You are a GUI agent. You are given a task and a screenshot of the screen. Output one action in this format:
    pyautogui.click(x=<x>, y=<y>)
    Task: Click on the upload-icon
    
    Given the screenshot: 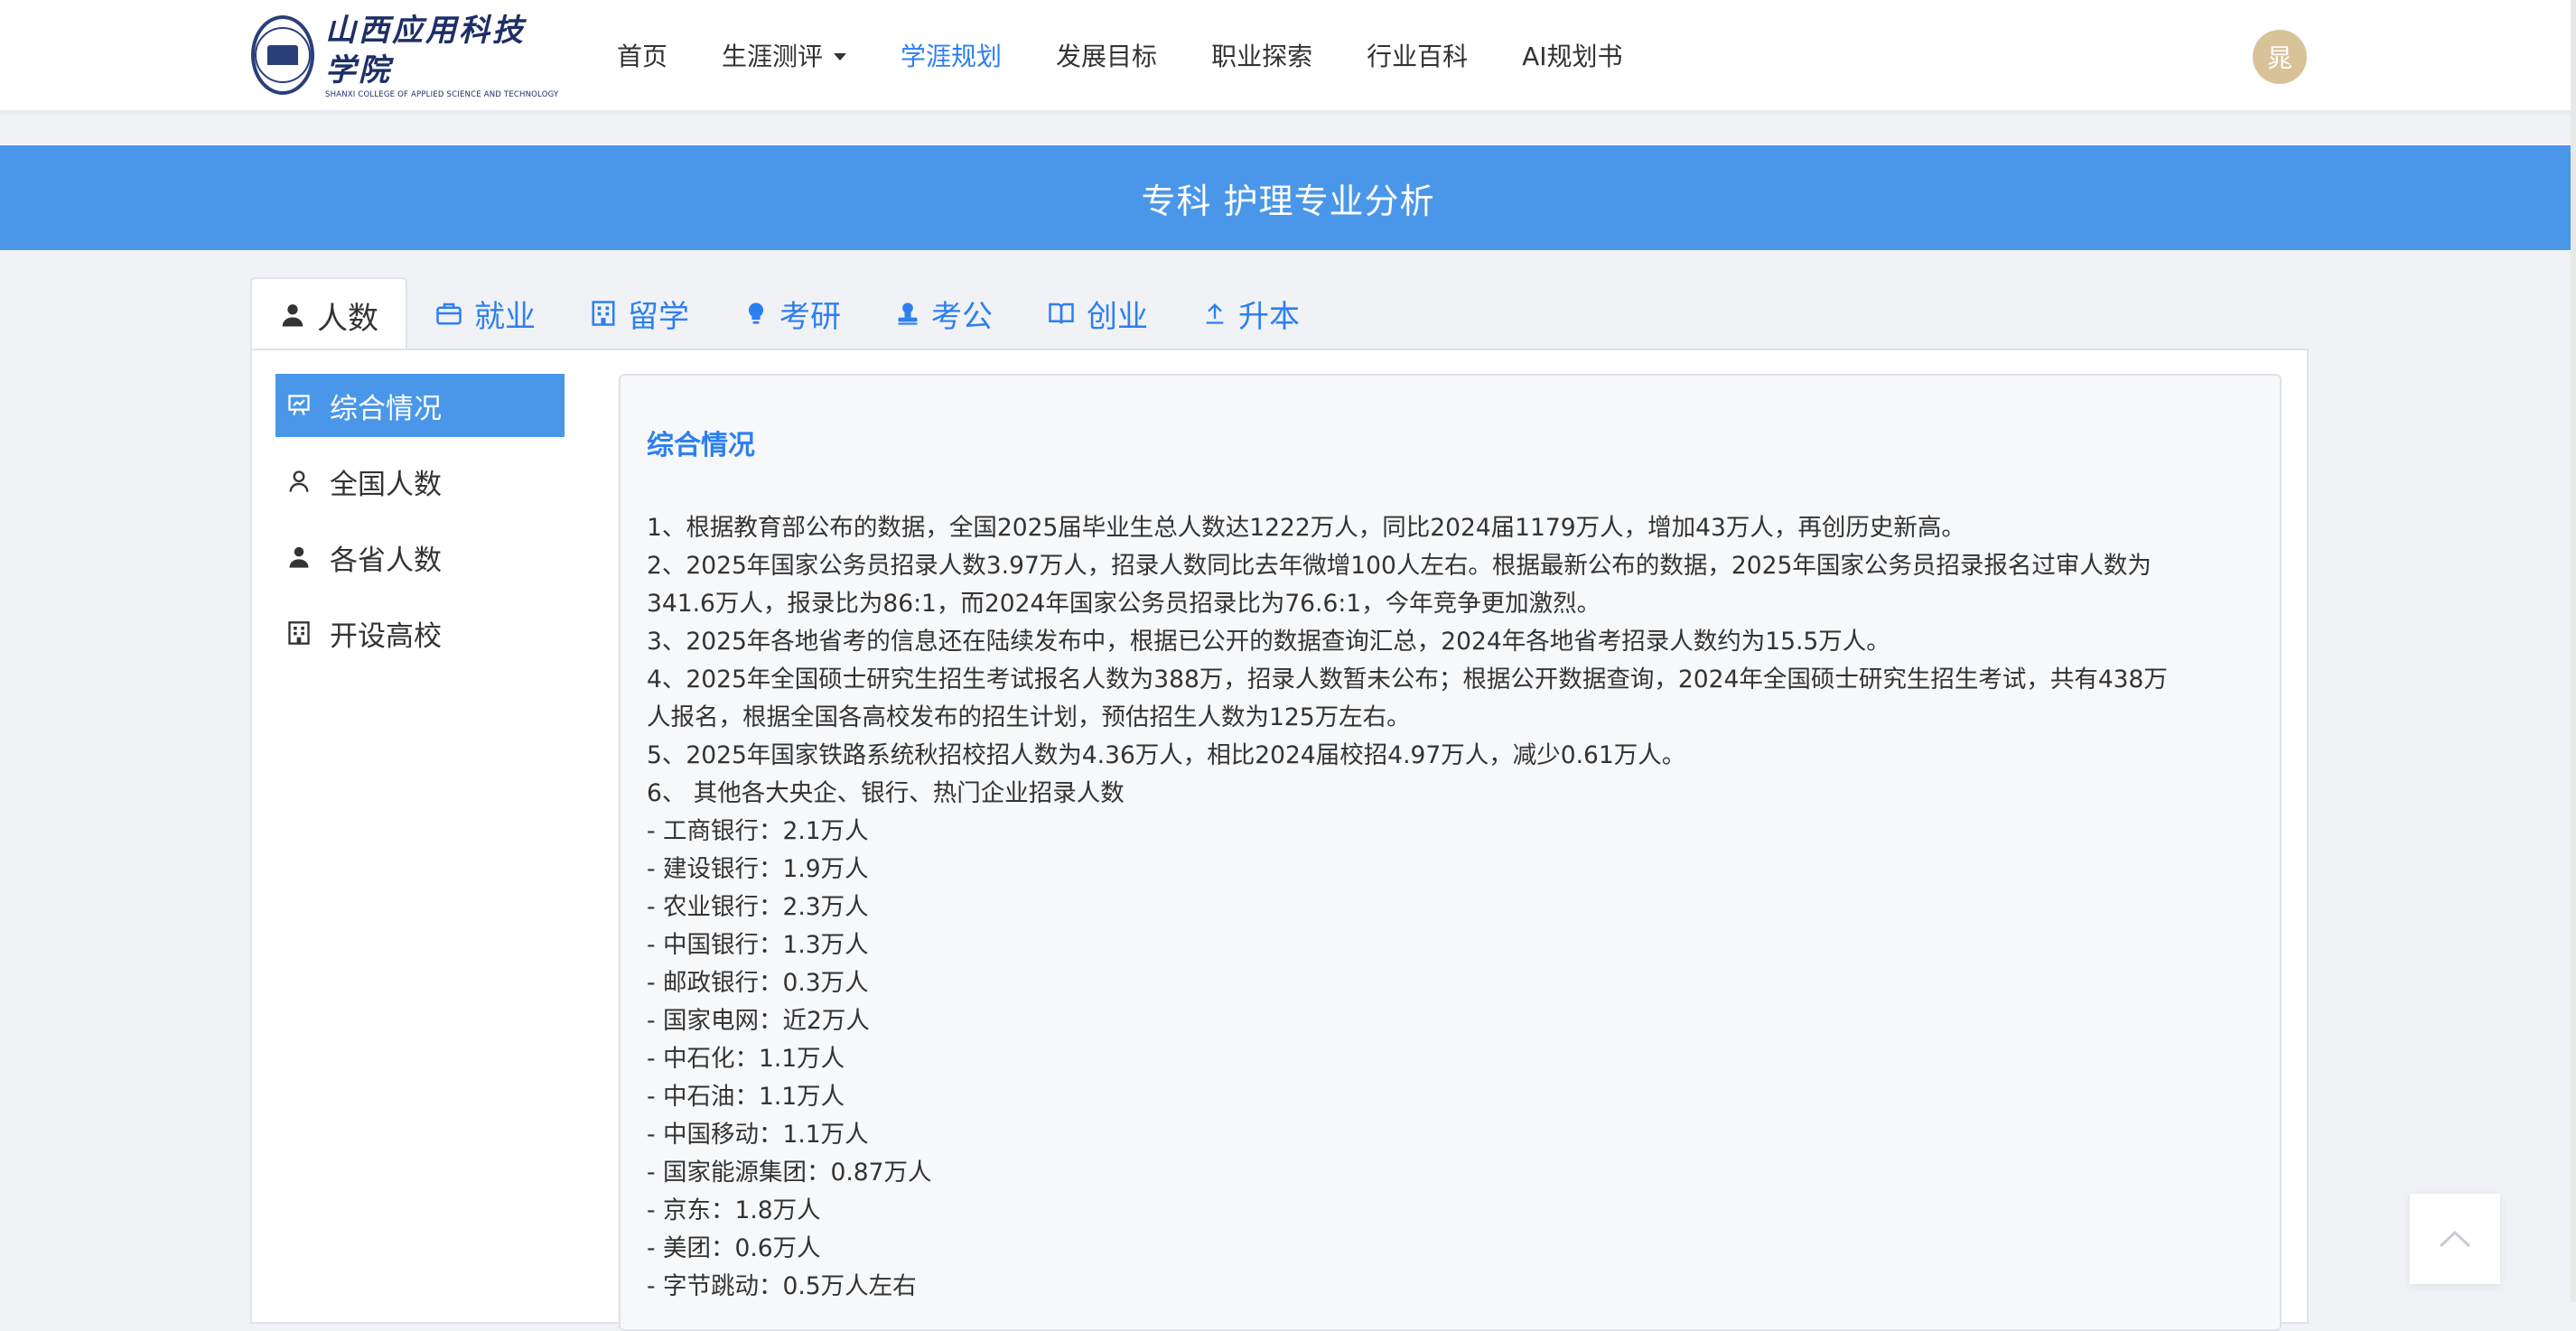 What is the action you would take?
    pyautogui.click(x=1215, y=313)
    